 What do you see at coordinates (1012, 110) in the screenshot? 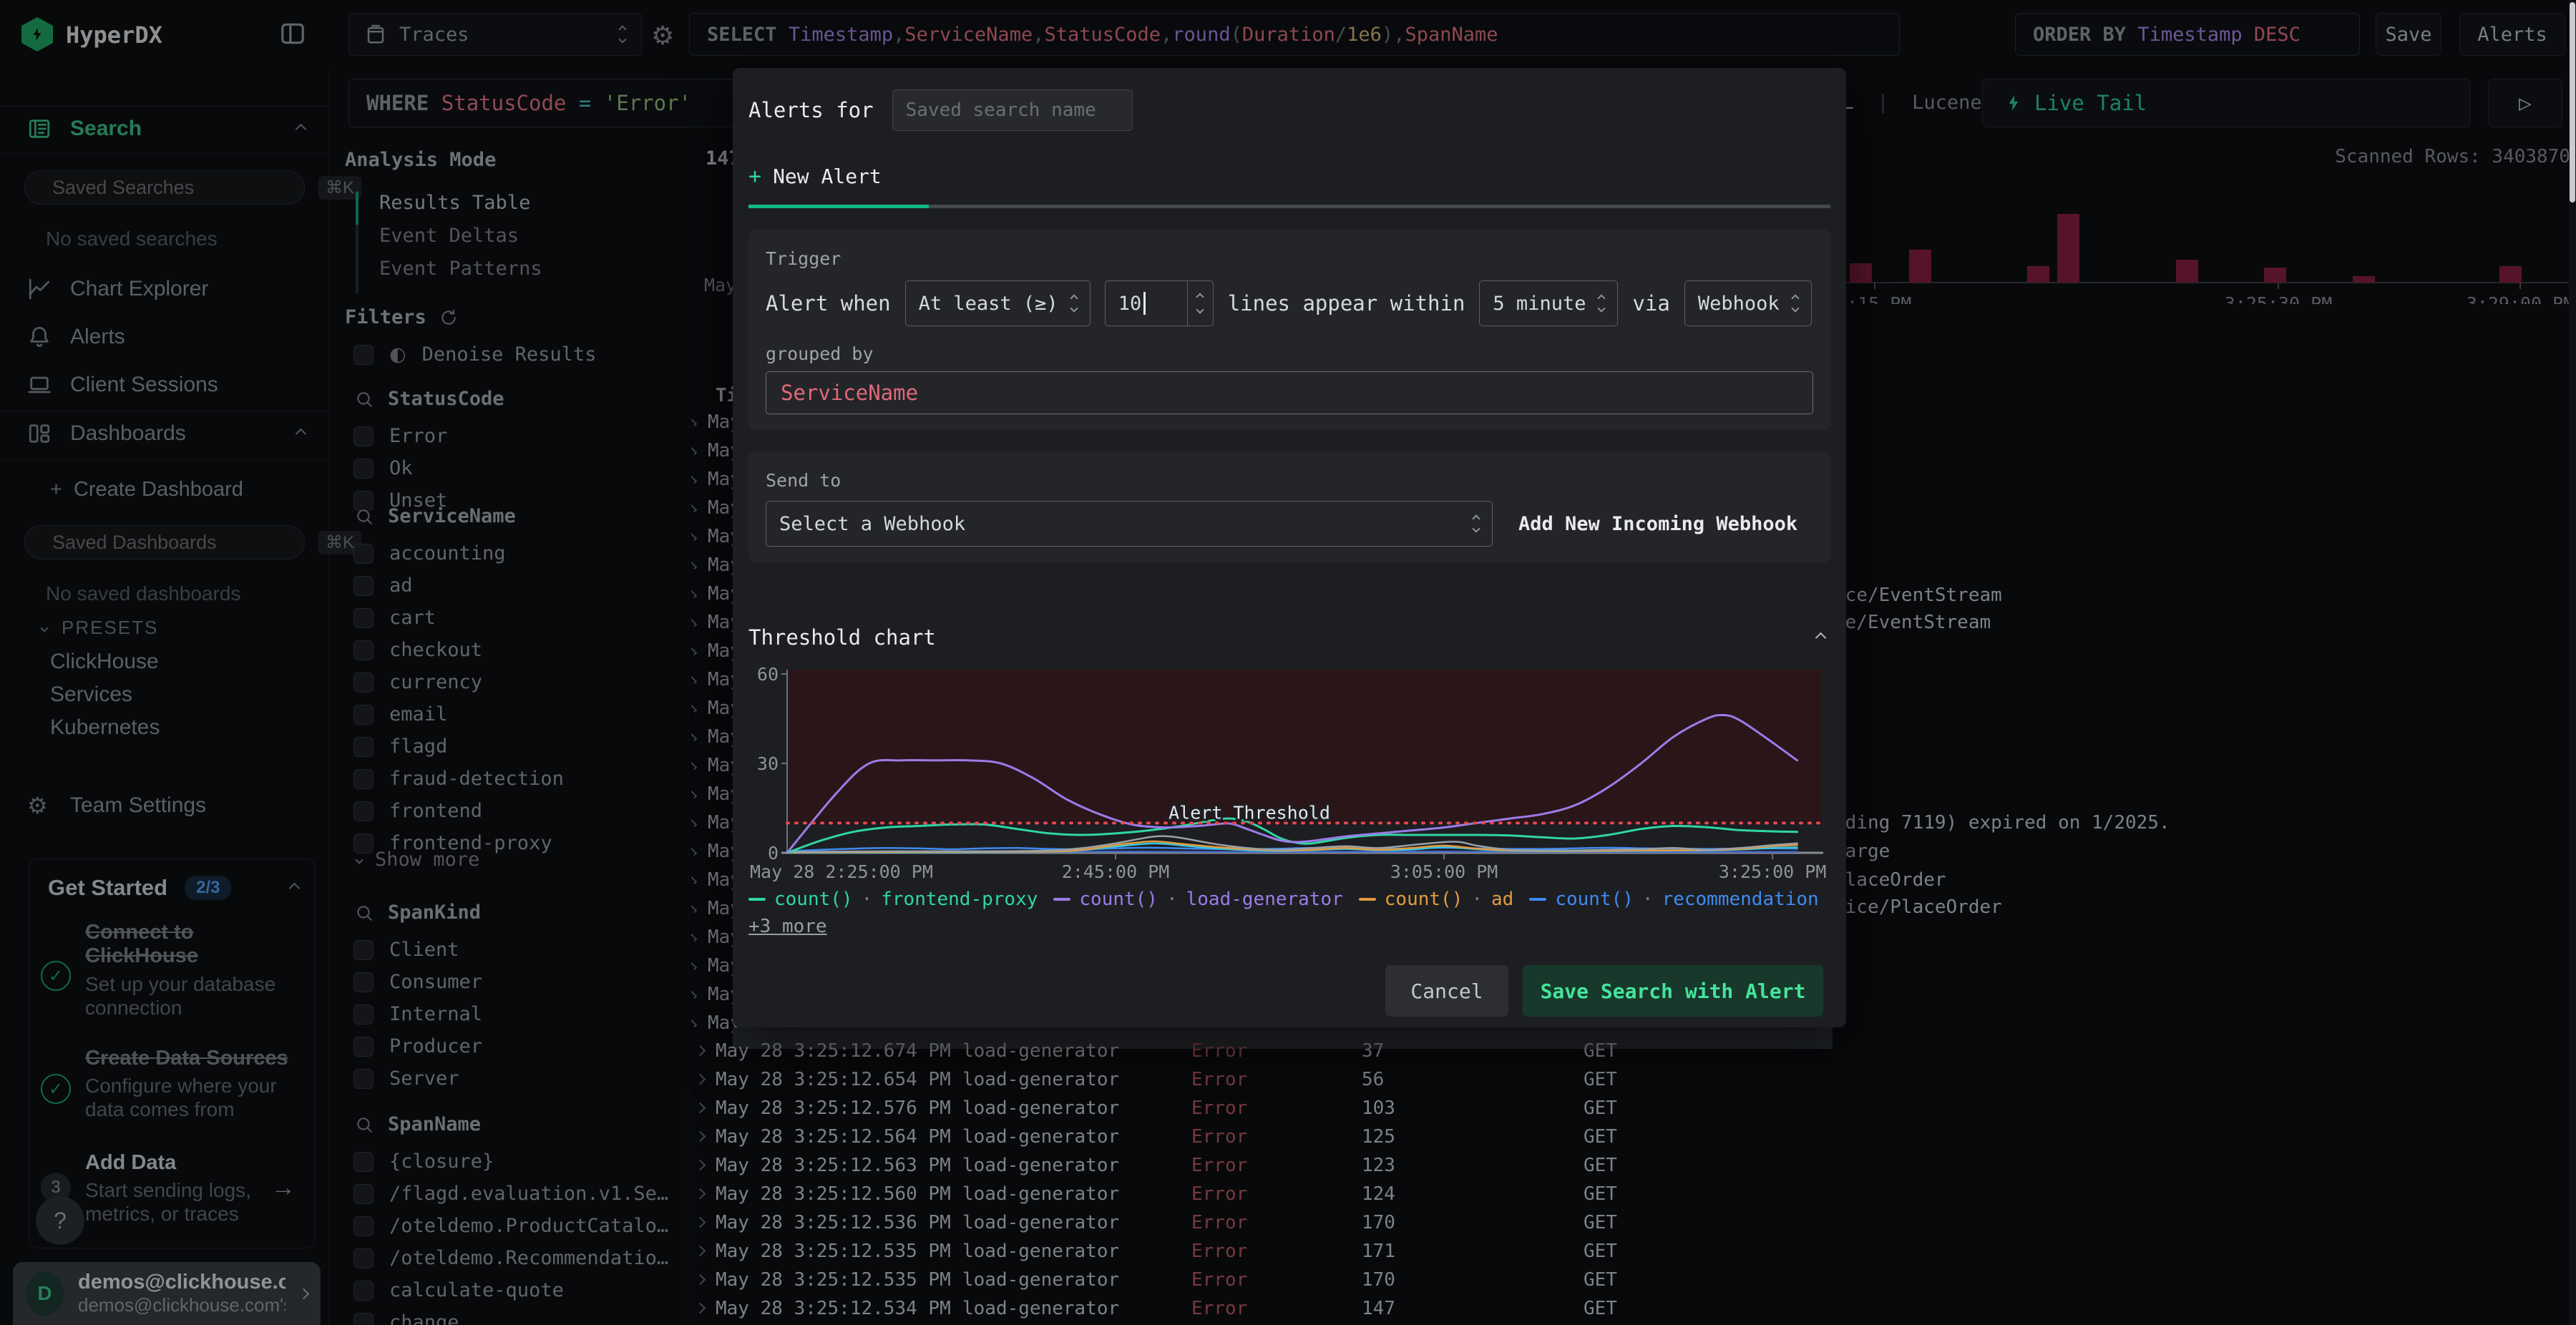
I see `saved-search-name-input` at bounding box center [1012, 110].